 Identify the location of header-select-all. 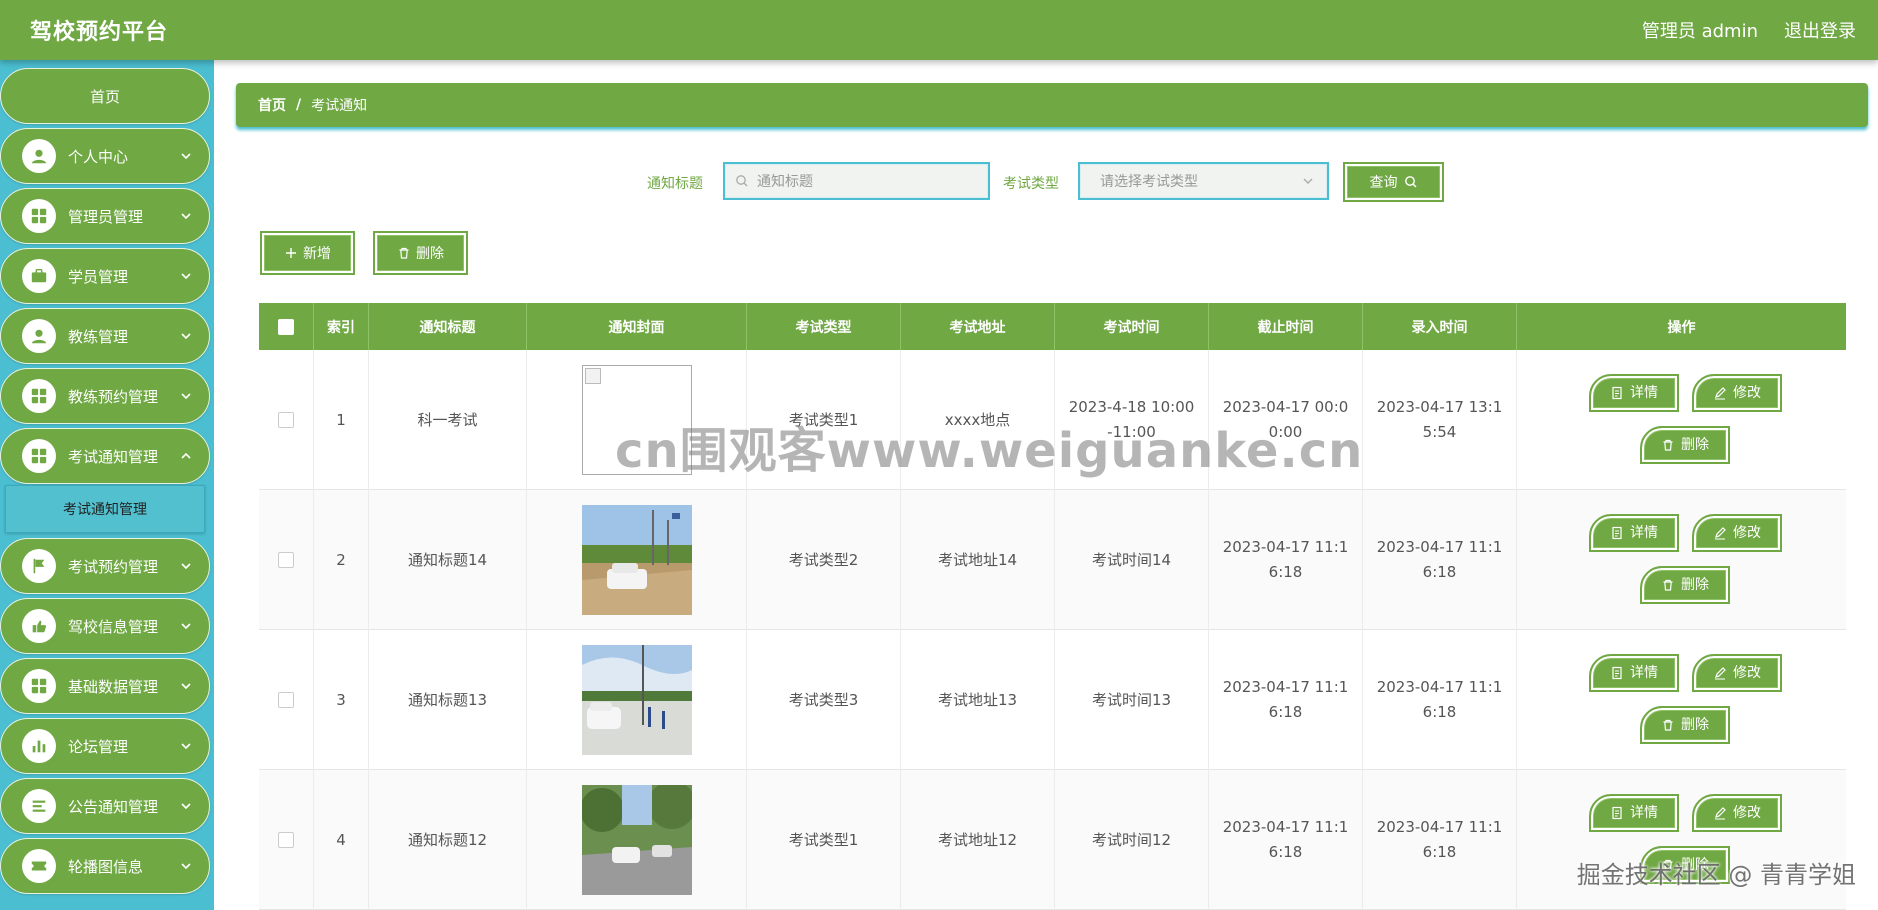
(286, 326).